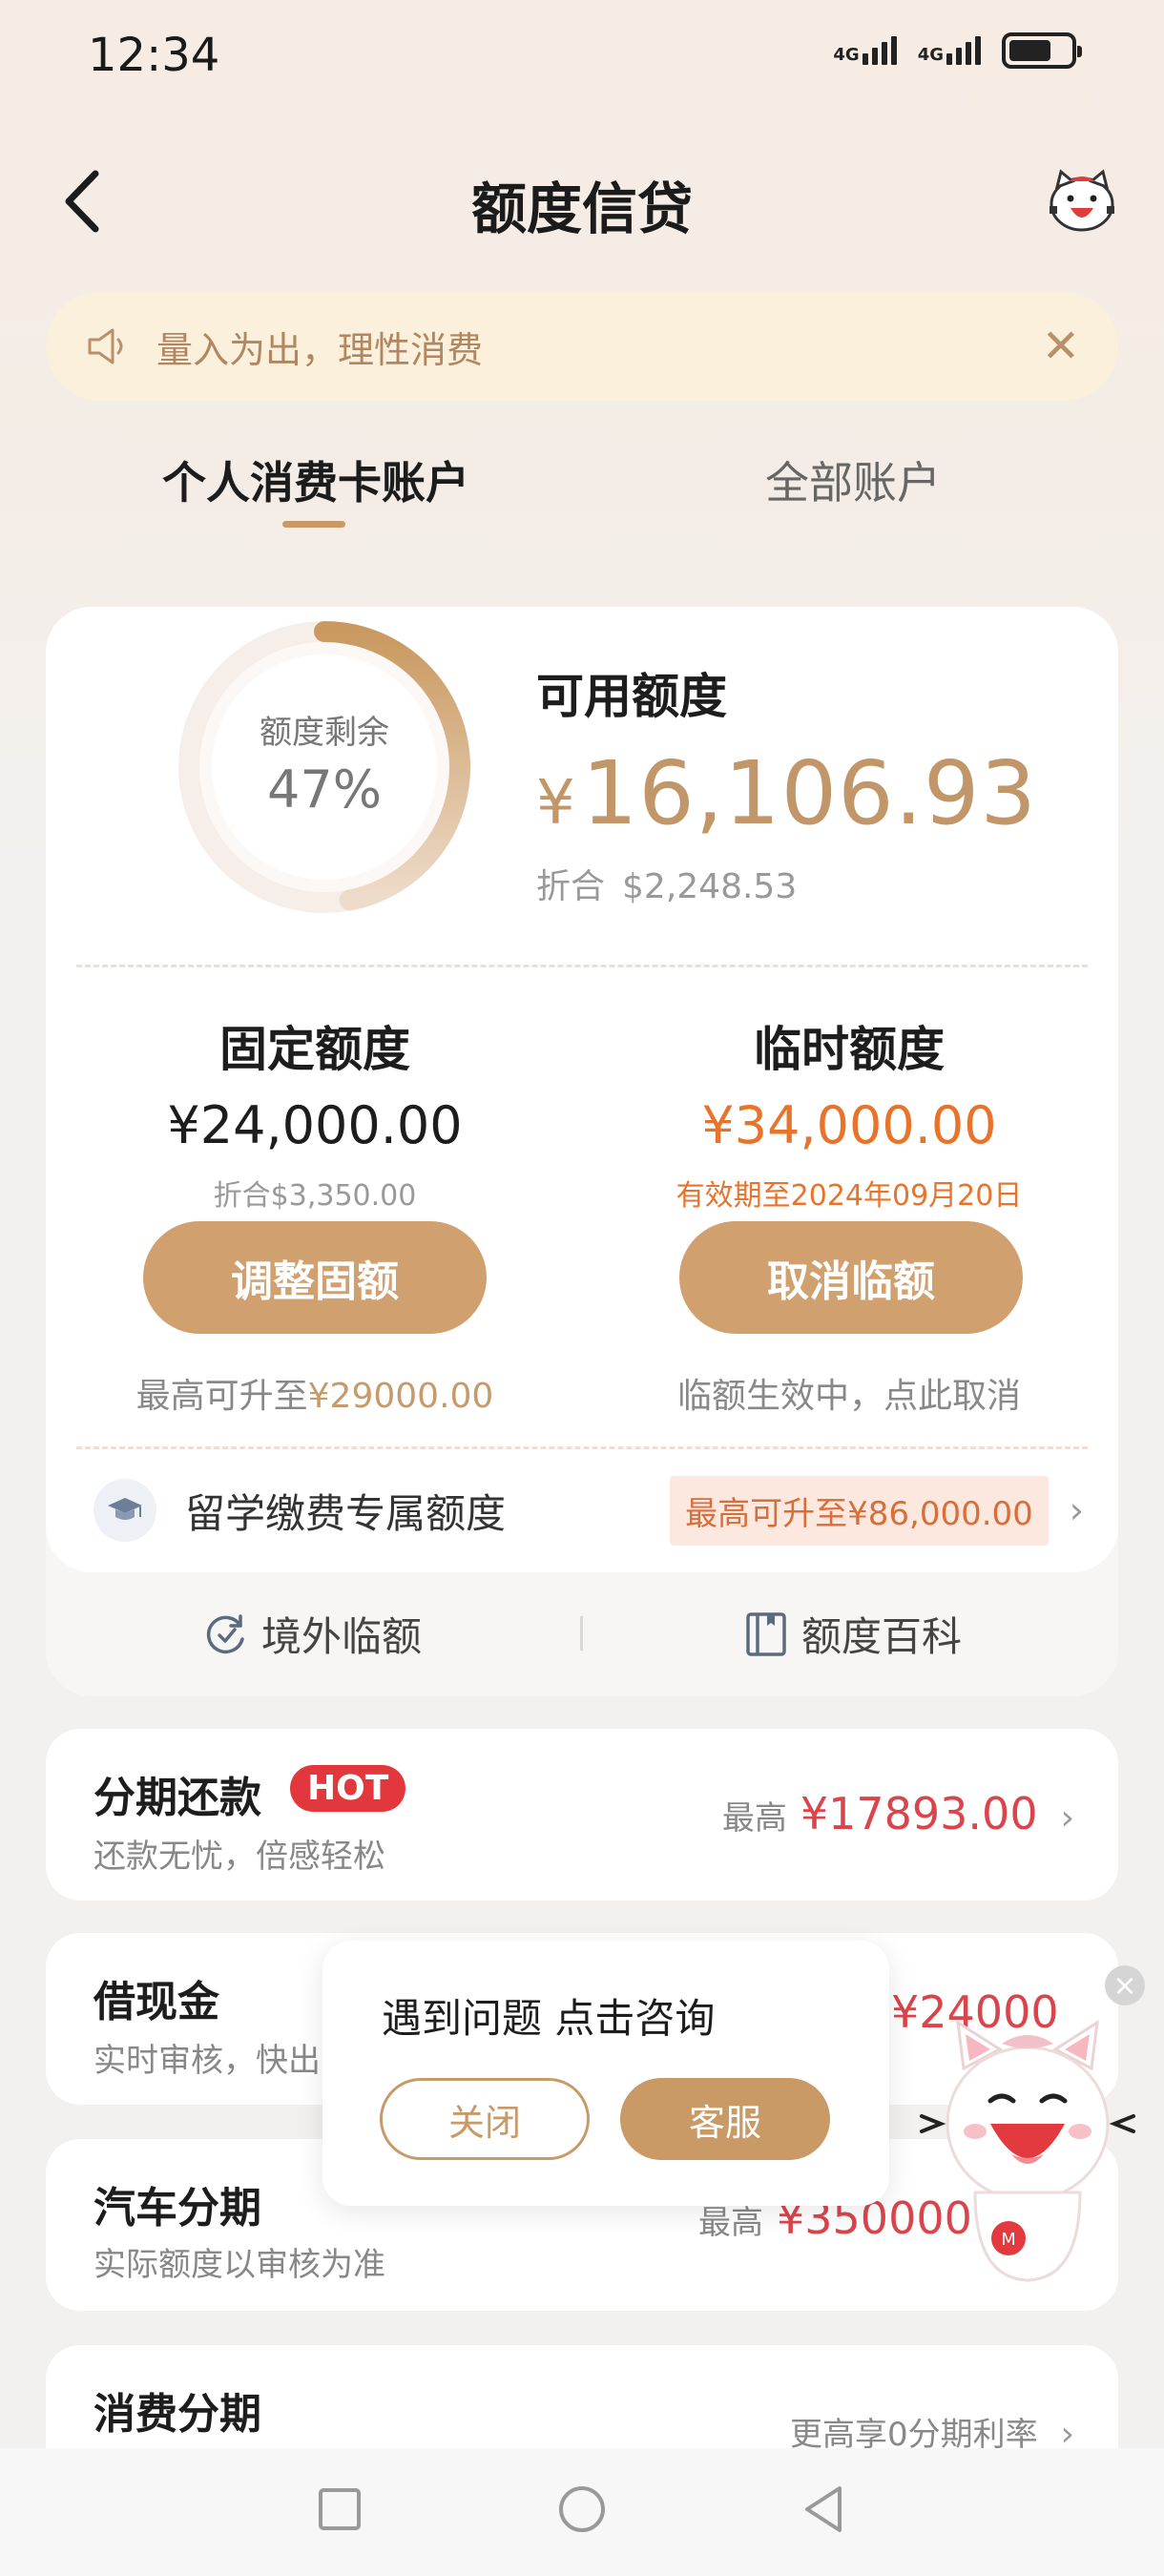 The image size is (1164, 2576). I want to click on customer-service-button: 客服, so click(725, 2119).